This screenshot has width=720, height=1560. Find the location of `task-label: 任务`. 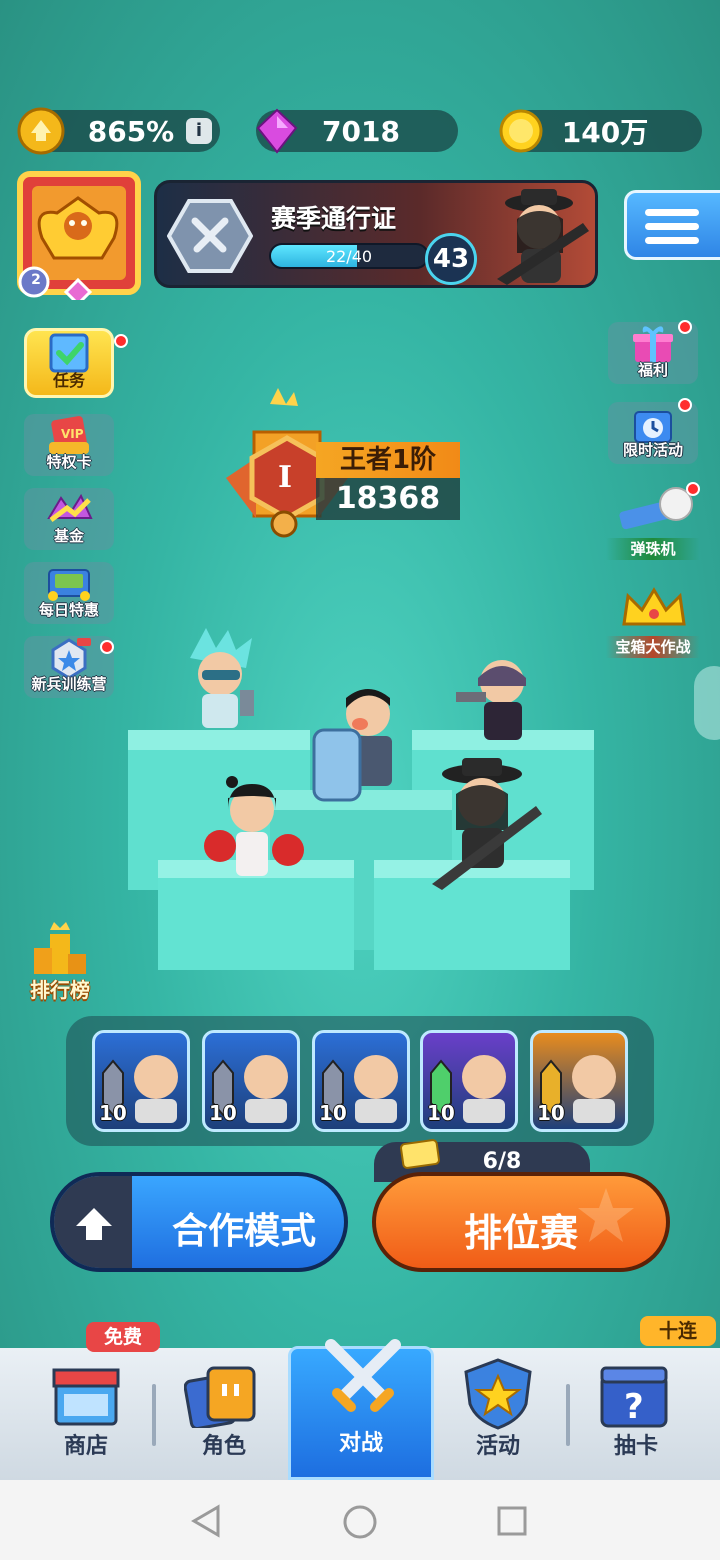

task-label: 任务 is located at coordinates (68, 380).